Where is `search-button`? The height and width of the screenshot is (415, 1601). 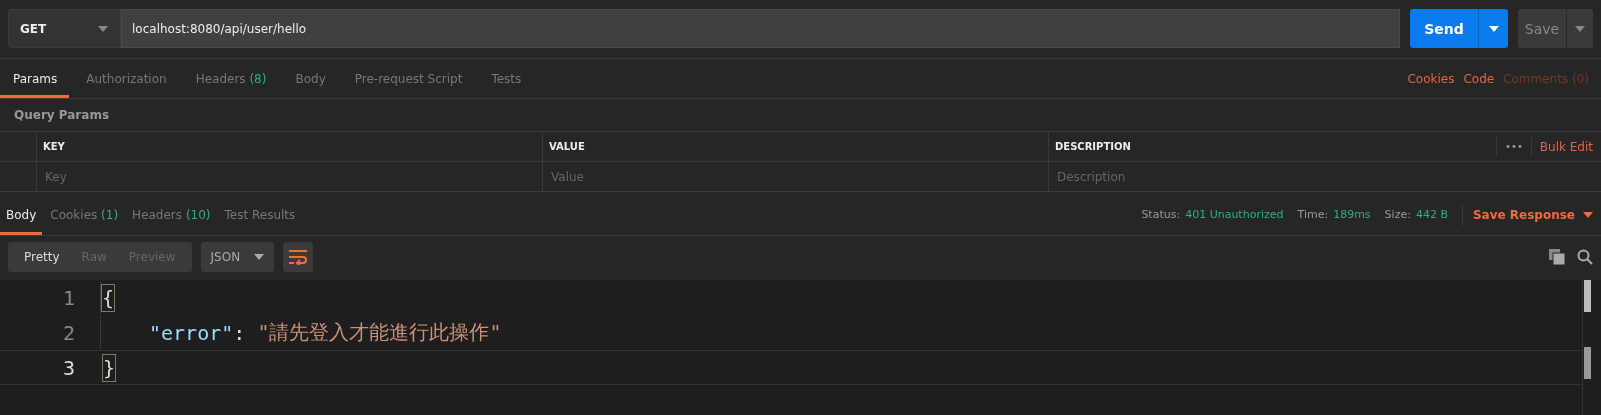 search-button is located at coordinates (1585, 257).